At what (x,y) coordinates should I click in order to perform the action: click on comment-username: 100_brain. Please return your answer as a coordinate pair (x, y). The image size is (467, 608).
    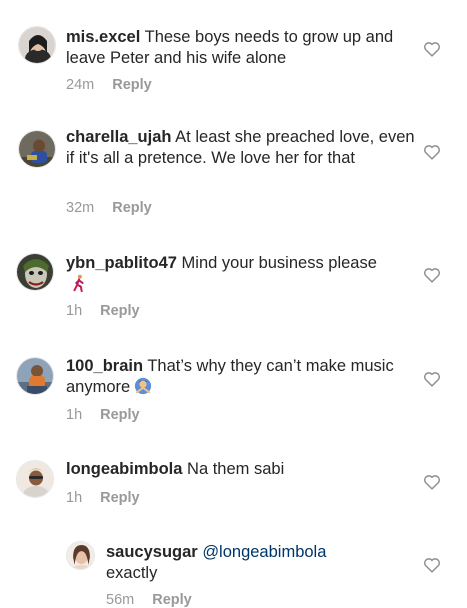
    Looking at the image, I should click on (104, 366).